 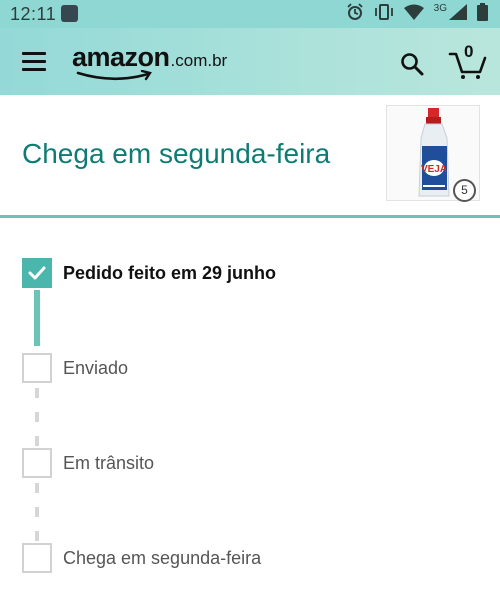 What do you see at coordinates (383, 12) in the screenshot?
I see `vibrate-icon` at bounding box center [383, 12].